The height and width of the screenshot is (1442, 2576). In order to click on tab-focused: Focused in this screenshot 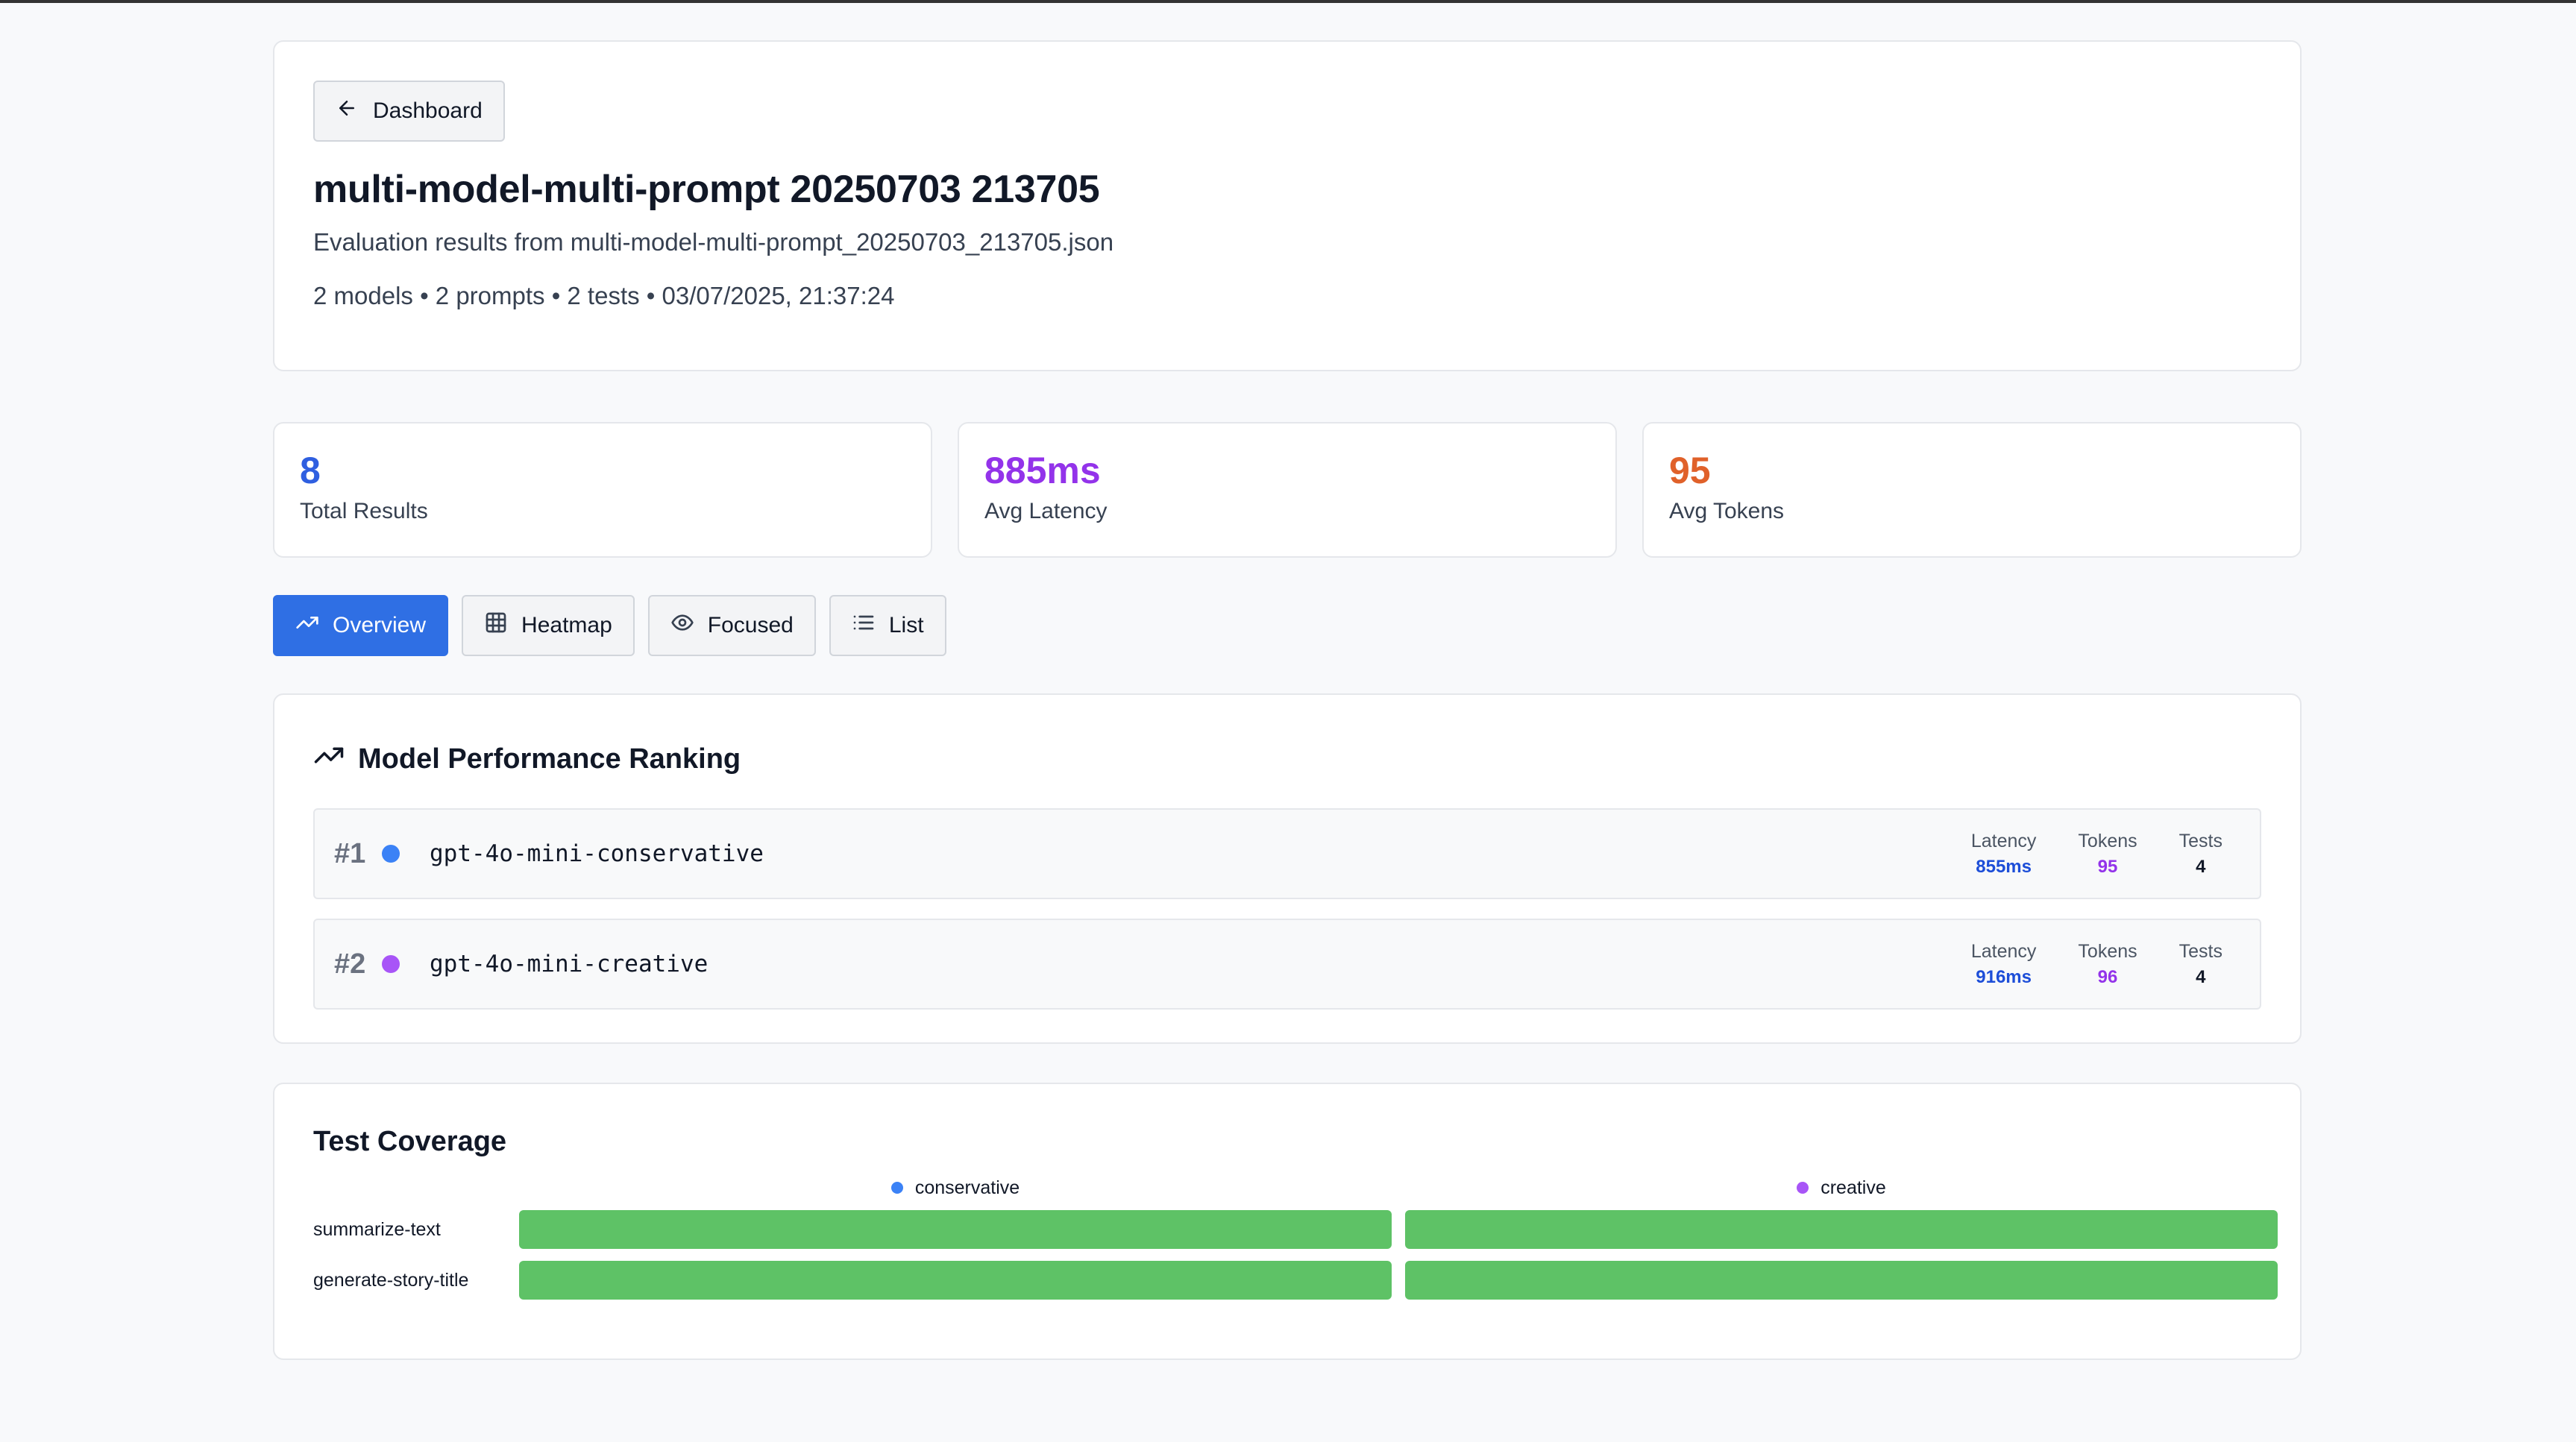, I will do `click(732, 625)`.